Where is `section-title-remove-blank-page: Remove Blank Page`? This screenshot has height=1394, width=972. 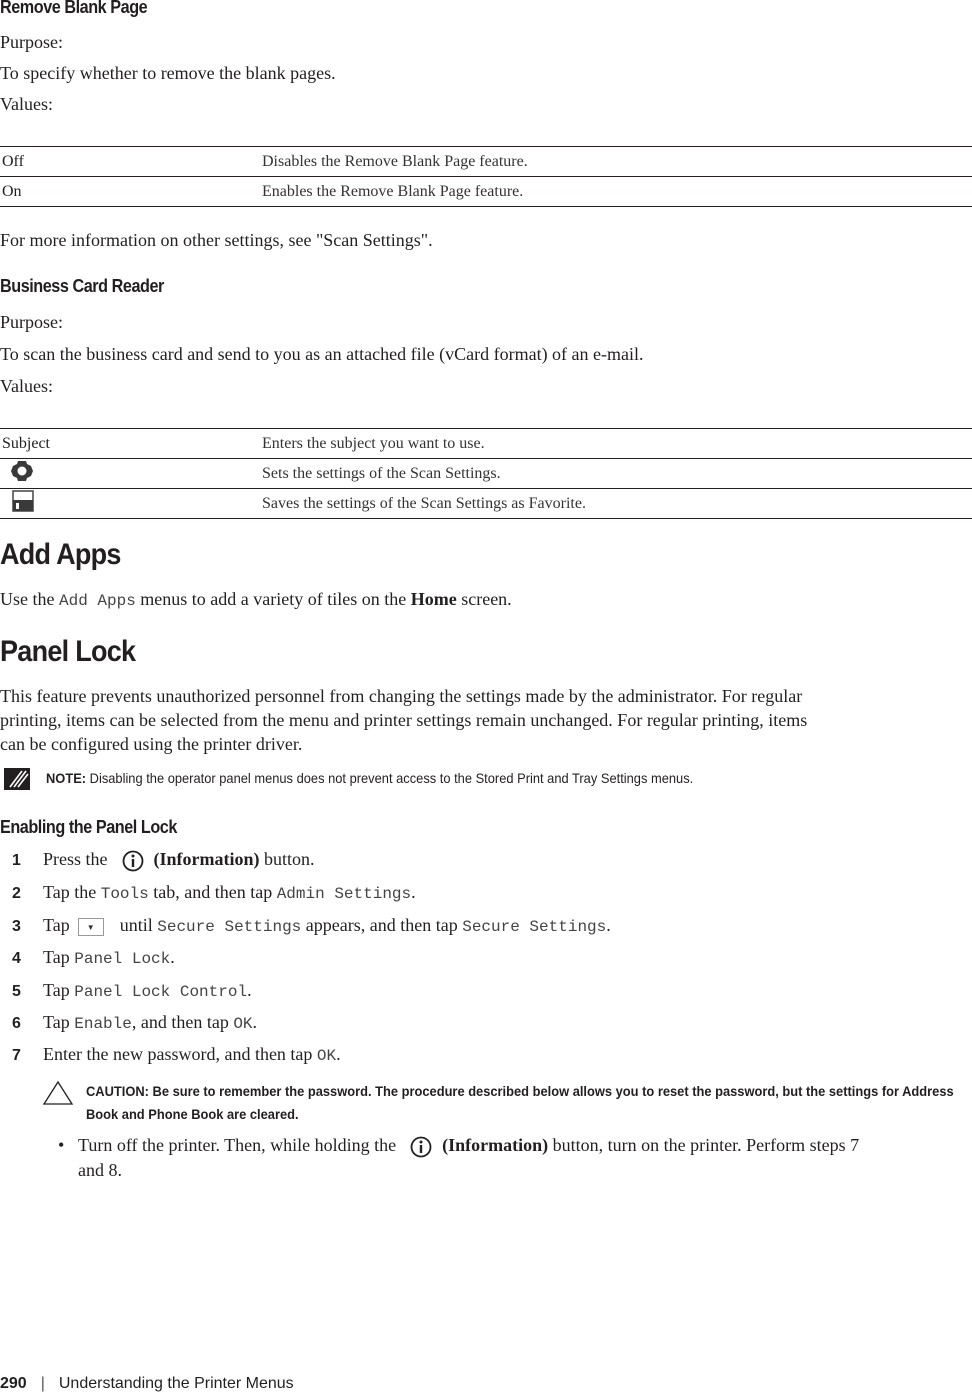
section-title-remove-blank-page: Remove Blank Page is located at coordinates (74, 8).